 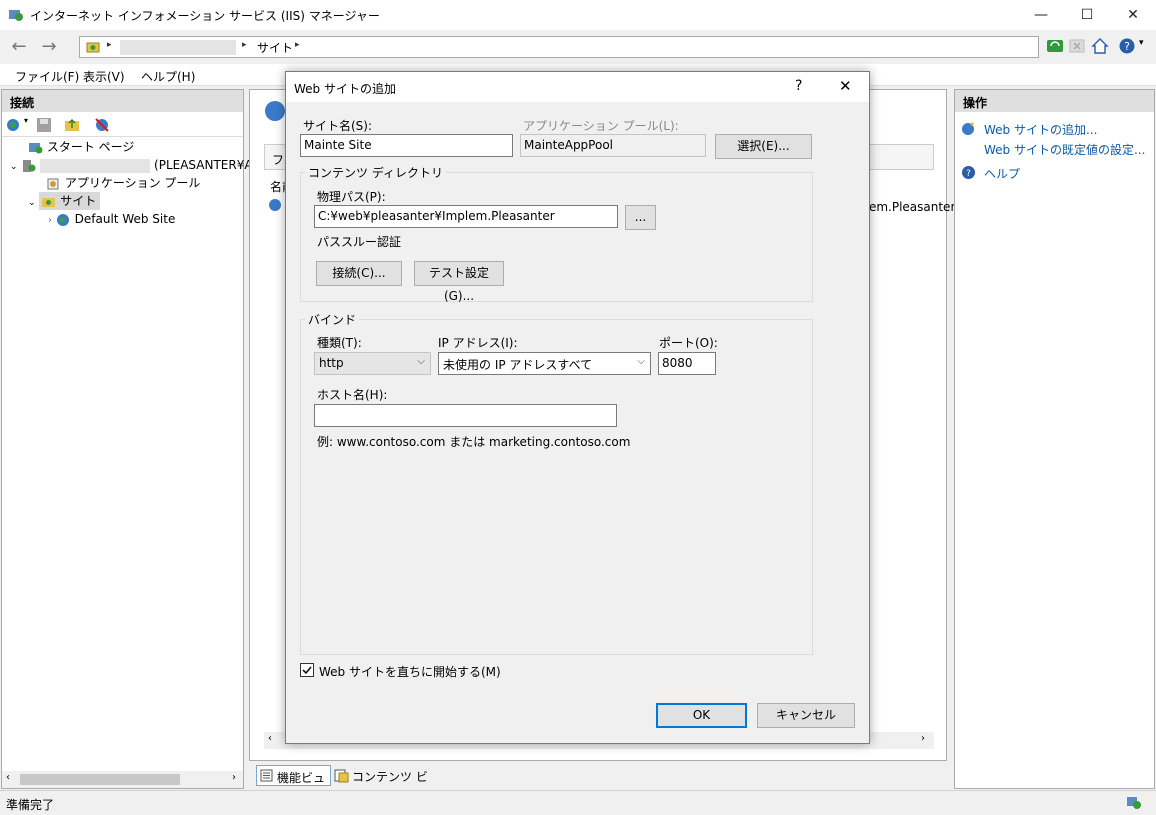 What do you see at coordinates (19, 47) in the screenshot?
I see `back-arrow-icon: ←` at bounding box center [19, 47].